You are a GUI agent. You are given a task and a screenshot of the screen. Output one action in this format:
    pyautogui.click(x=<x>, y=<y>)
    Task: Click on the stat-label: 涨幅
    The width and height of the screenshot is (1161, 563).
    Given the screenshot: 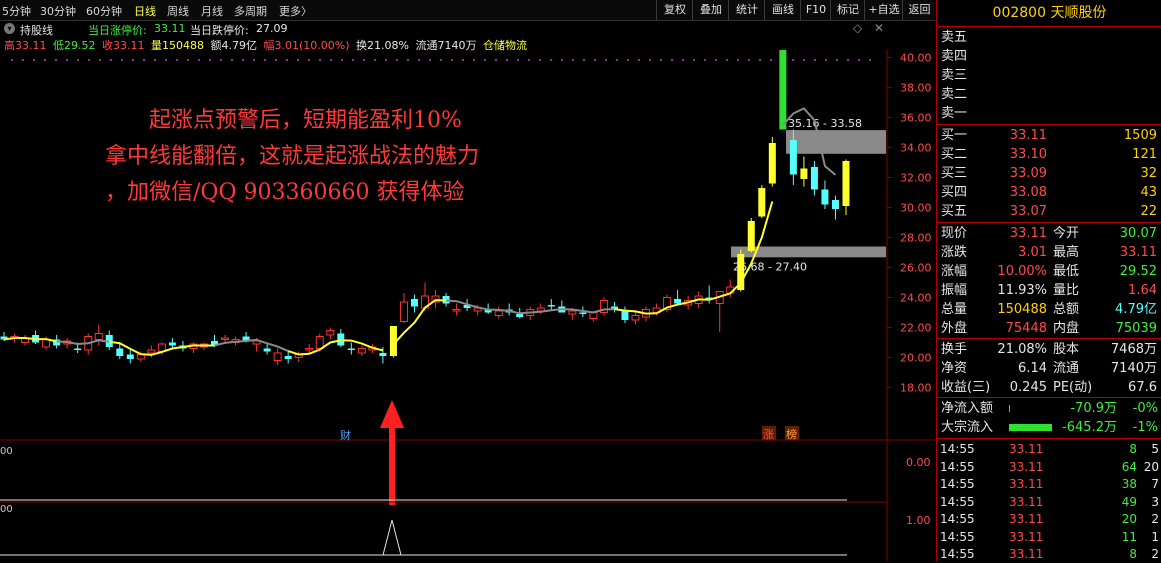 What is the action you would take?
    pyautogui.click(x=954, y=271)
    